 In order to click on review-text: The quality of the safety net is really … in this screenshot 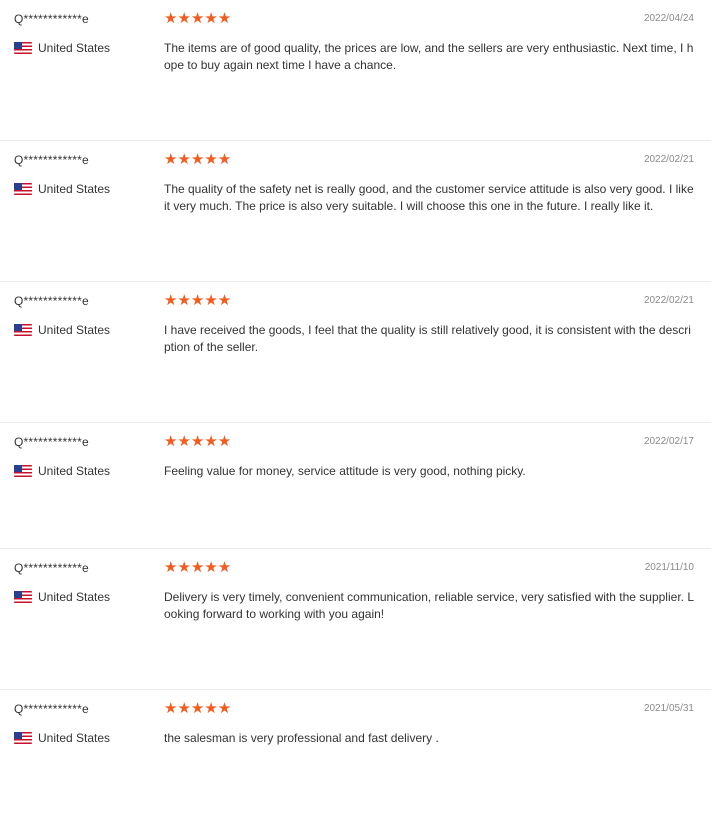, I will do `click(429, 197)`.